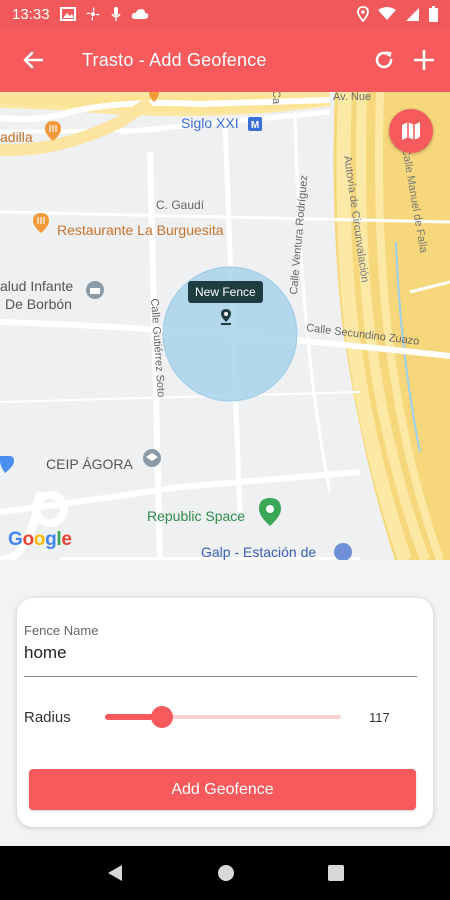 The width and height of the screenshot is (450, 900). I want to click on radius-label: Radius, so click(47, 717).